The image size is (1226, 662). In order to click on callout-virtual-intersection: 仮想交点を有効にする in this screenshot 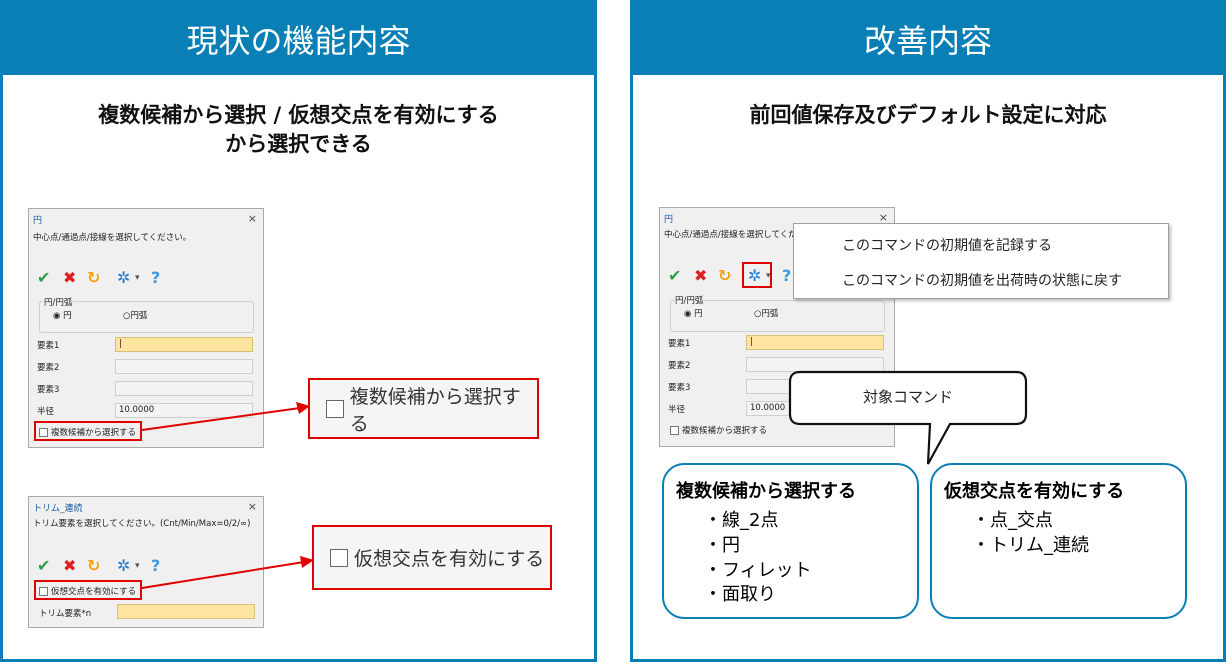, I will do `click(432, 557)`.